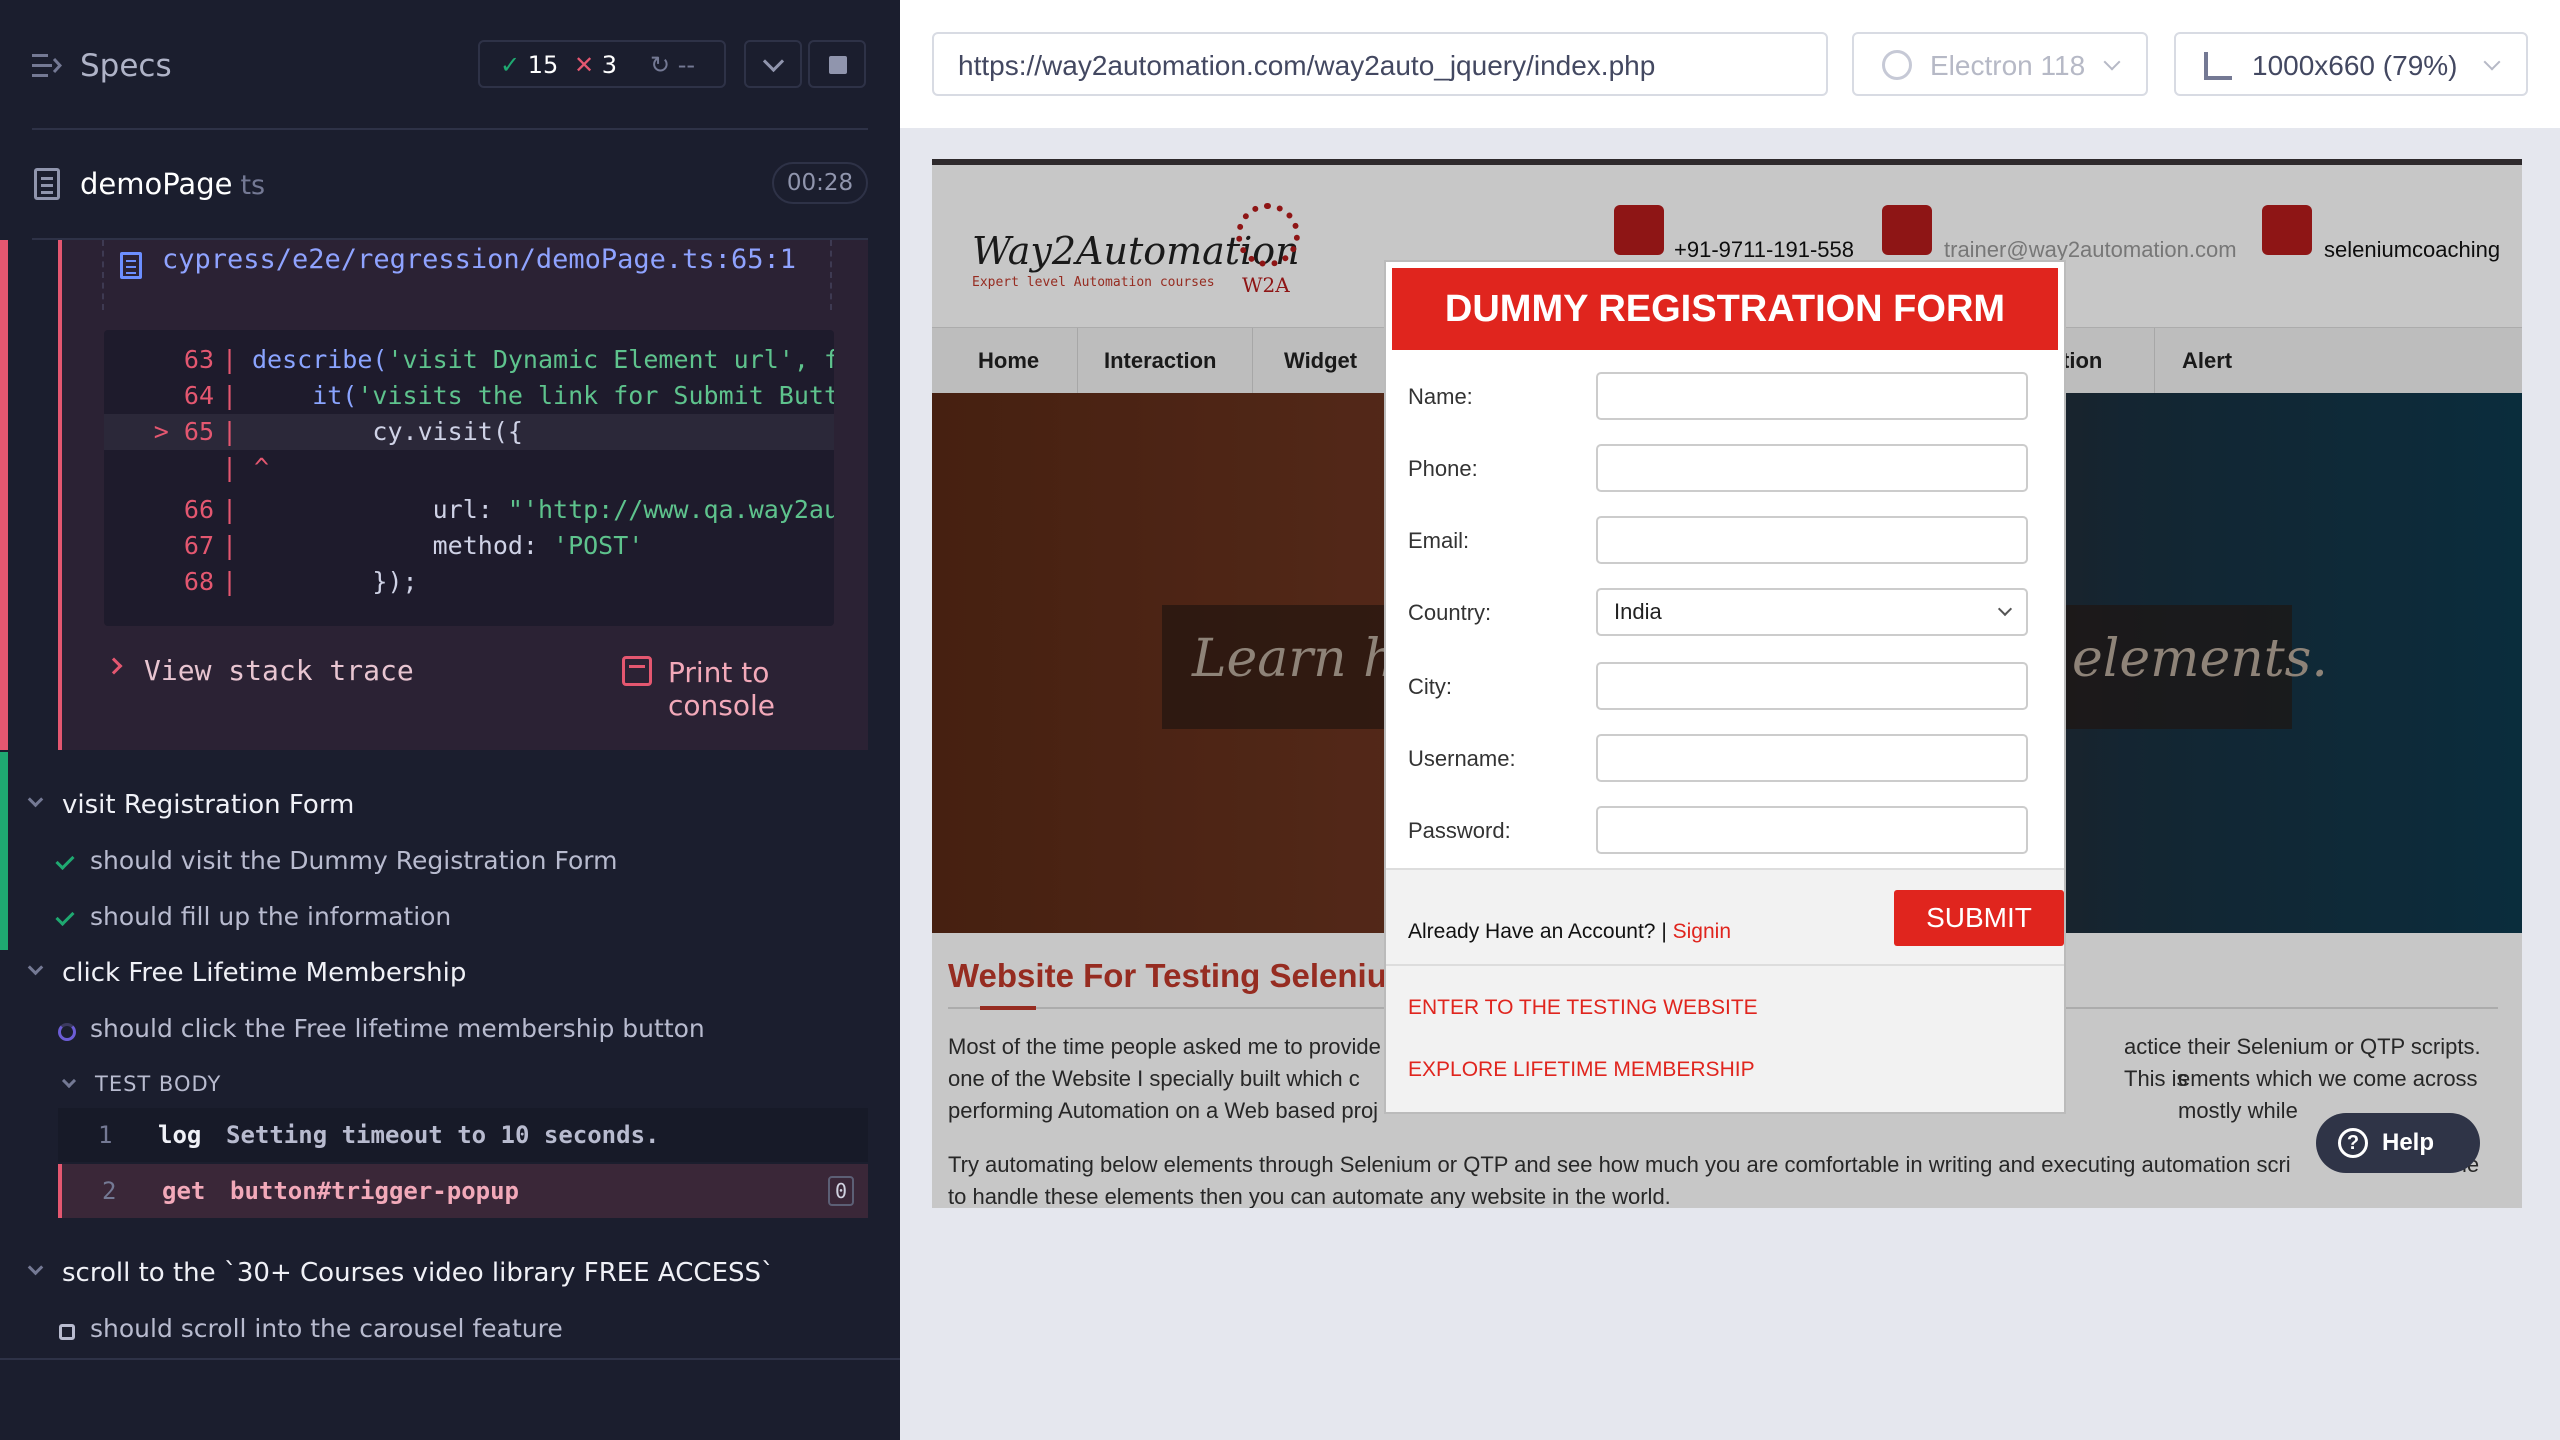 The width and height of the screenshot is (2560, 1440). What do you see at coordinates (47, 184) in the screenshot?
I see `document-icon` at bounding box center [47, 184].